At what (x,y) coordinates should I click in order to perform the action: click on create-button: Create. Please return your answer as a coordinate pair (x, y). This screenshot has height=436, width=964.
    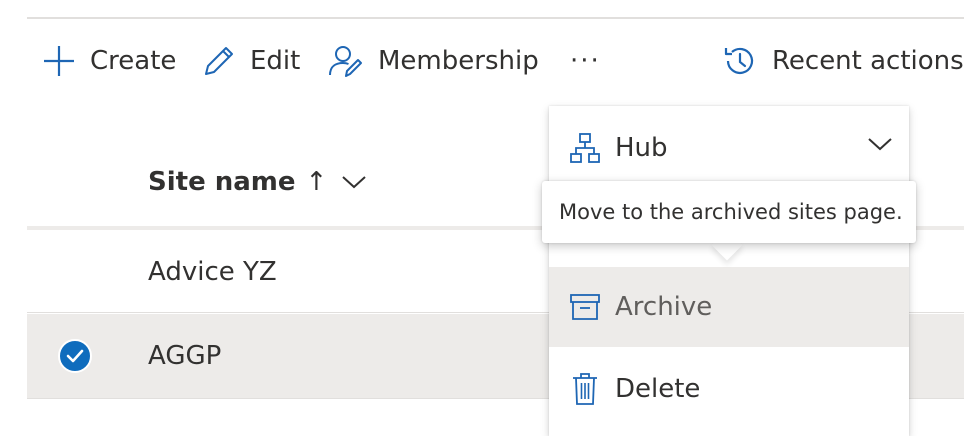
    Looking at the image, I should click on (109, 61).